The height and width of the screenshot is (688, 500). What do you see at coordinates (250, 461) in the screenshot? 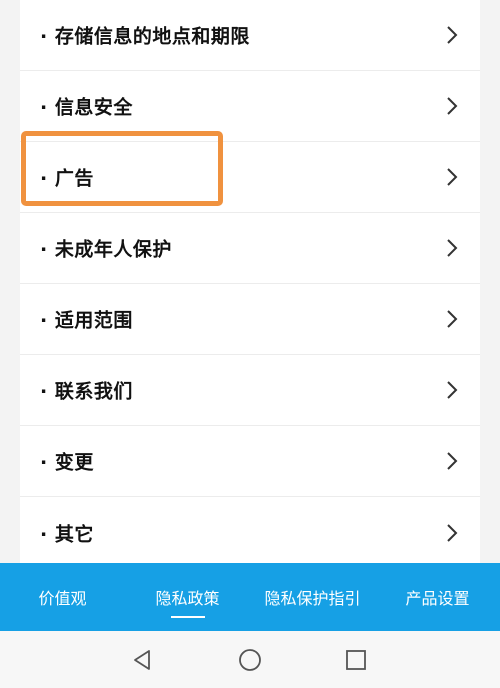
I see `list-item-changes: · 变更` at bounding box center [250, 461].